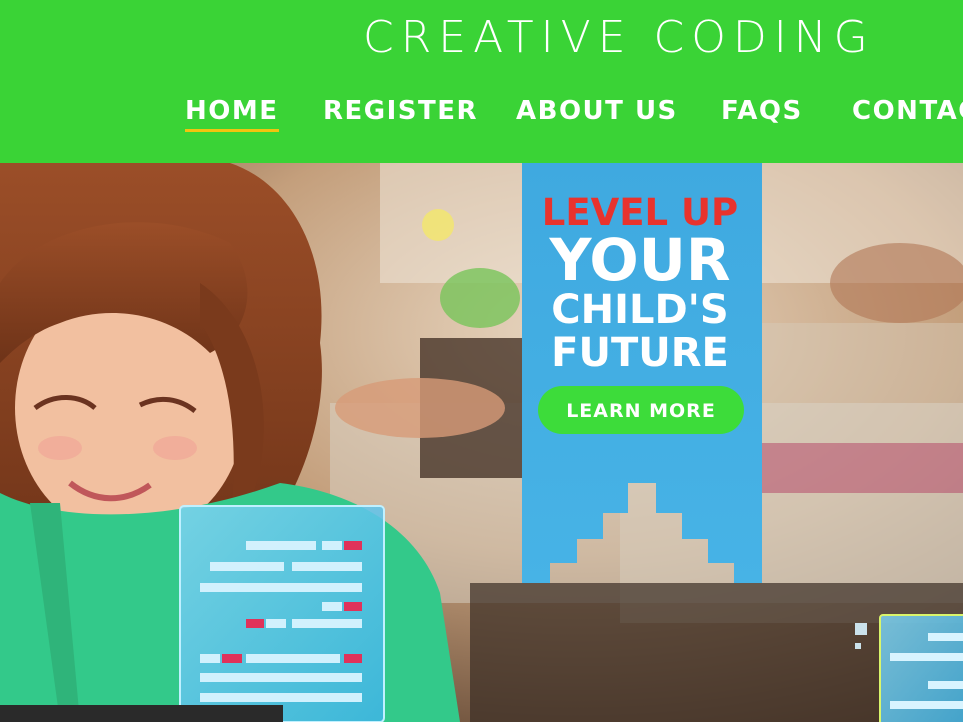 The image size is (963, 722). I want to click on nav-faqs: FAQS, so click(762, 111).